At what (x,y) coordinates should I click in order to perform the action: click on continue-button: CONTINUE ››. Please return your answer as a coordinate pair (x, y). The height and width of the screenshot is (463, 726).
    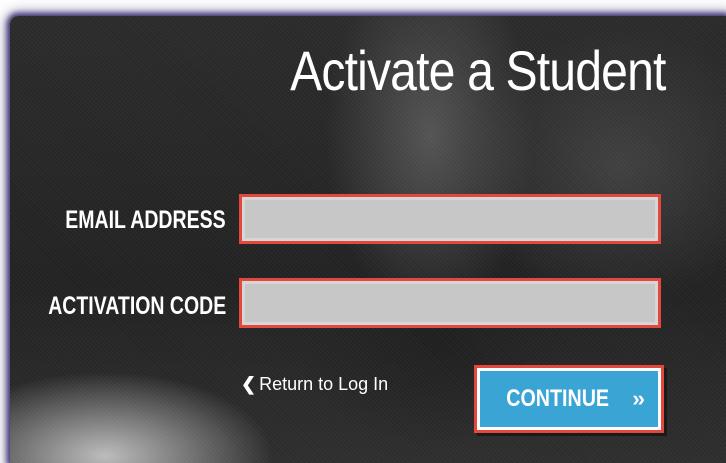
    Looking at the image, I should click on (569, 399).